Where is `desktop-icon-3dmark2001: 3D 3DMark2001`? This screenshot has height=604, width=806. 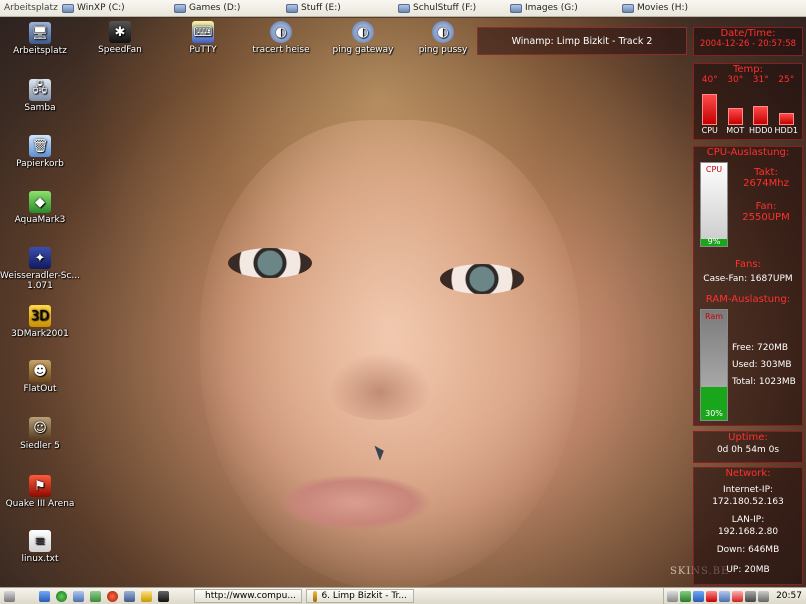 desktop-icon-3dmark2001: 3D 3DMark2001 is located at coordinates (40, 322).